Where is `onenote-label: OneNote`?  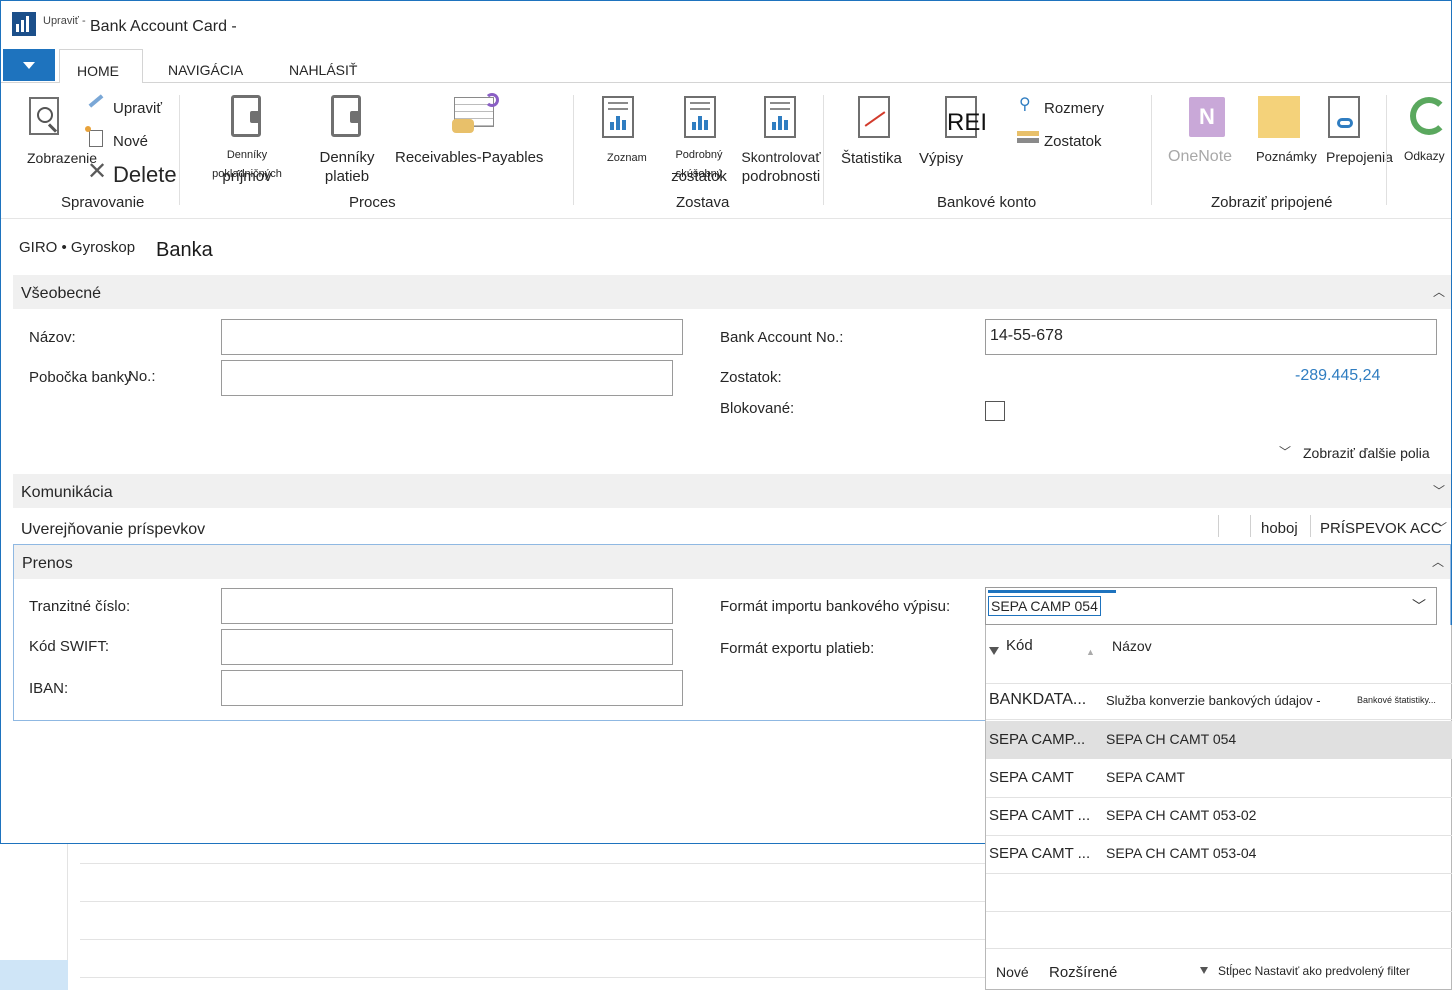
onenote-label: OneNote is located at coordinates (1200, 156).